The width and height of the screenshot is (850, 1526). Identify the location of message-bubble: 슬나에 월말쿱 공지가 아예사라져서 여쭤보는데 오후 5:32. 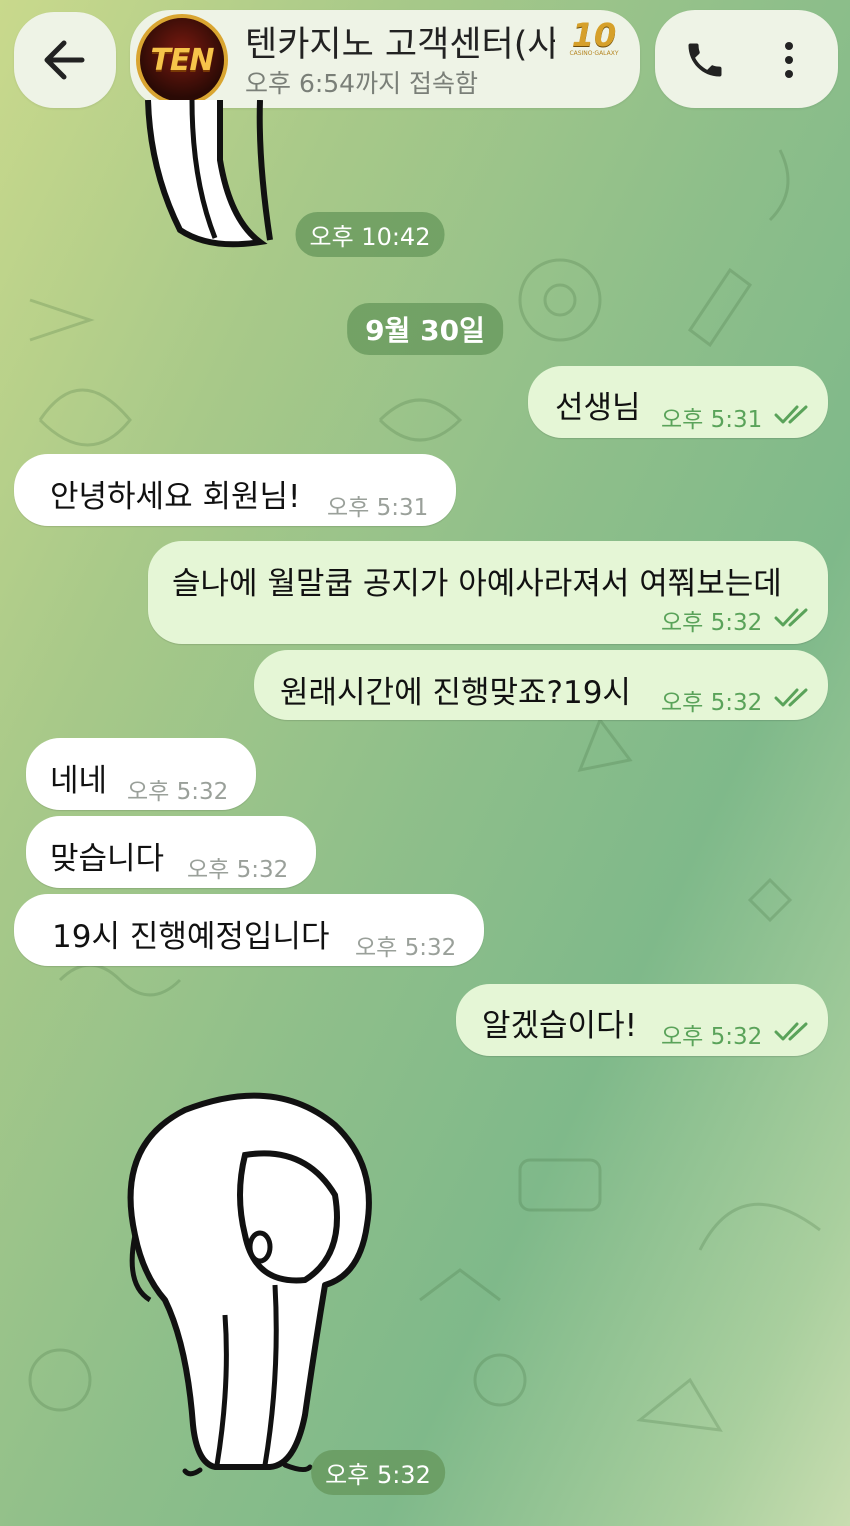
(488, 592).